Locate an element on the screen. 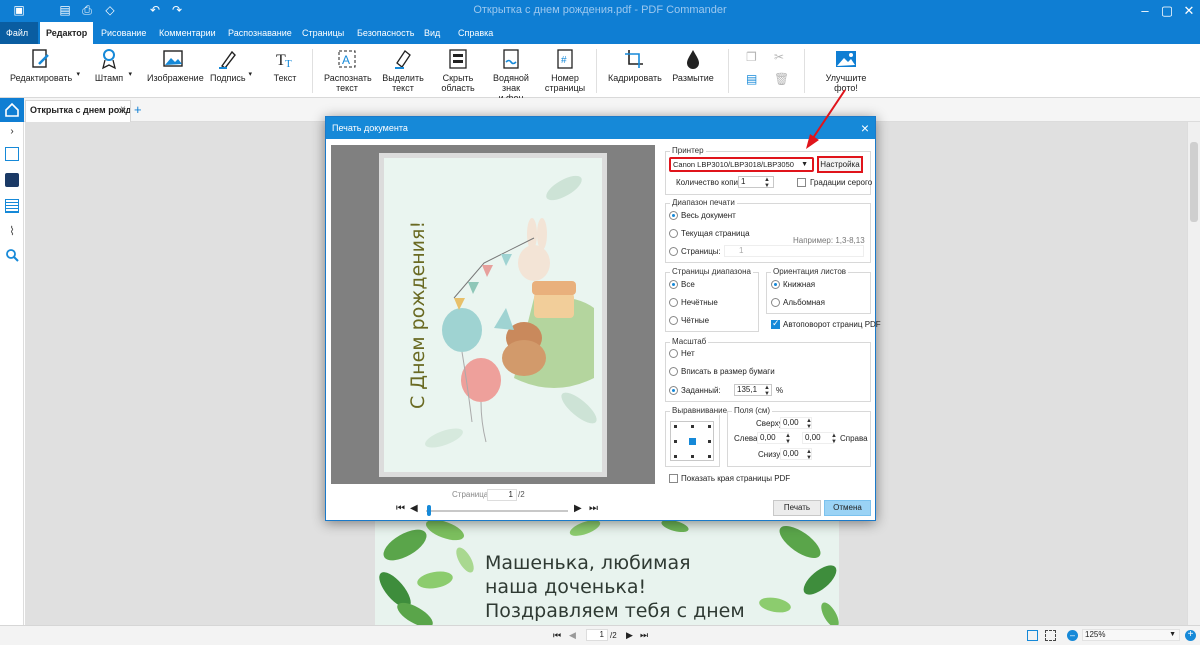 This screenshot has height=645, width=1200. margin-bottom-stepper-icon: ▲ ▼ is located at coordinates (809, 455).